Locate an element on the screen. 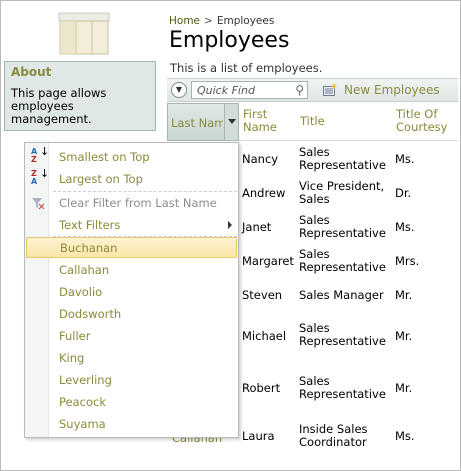 The height and width of the screenshot is (471, 461). cell-title: Vice President, Sales is located at coordinates (342, 192).